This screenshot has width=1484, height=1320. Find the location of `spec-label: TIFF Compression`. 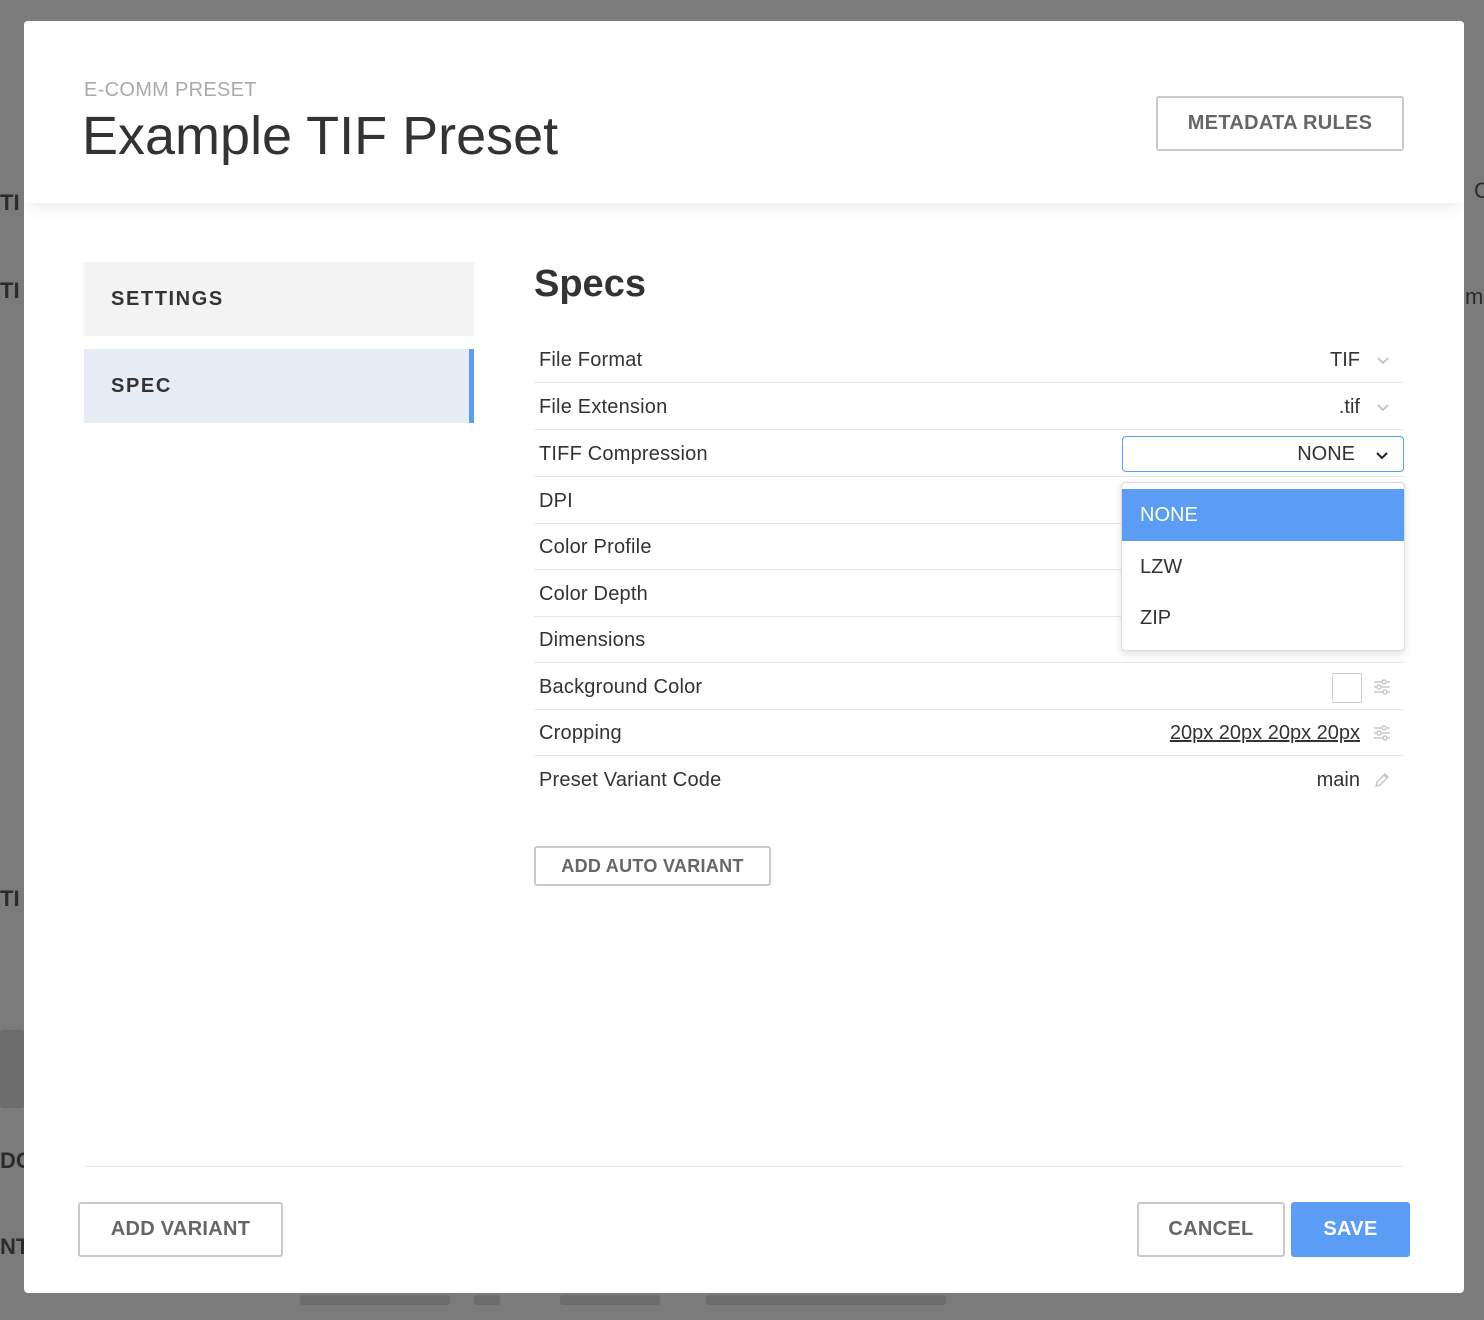

spec-label: TIFF Compression is located at coordinates (623, 454).